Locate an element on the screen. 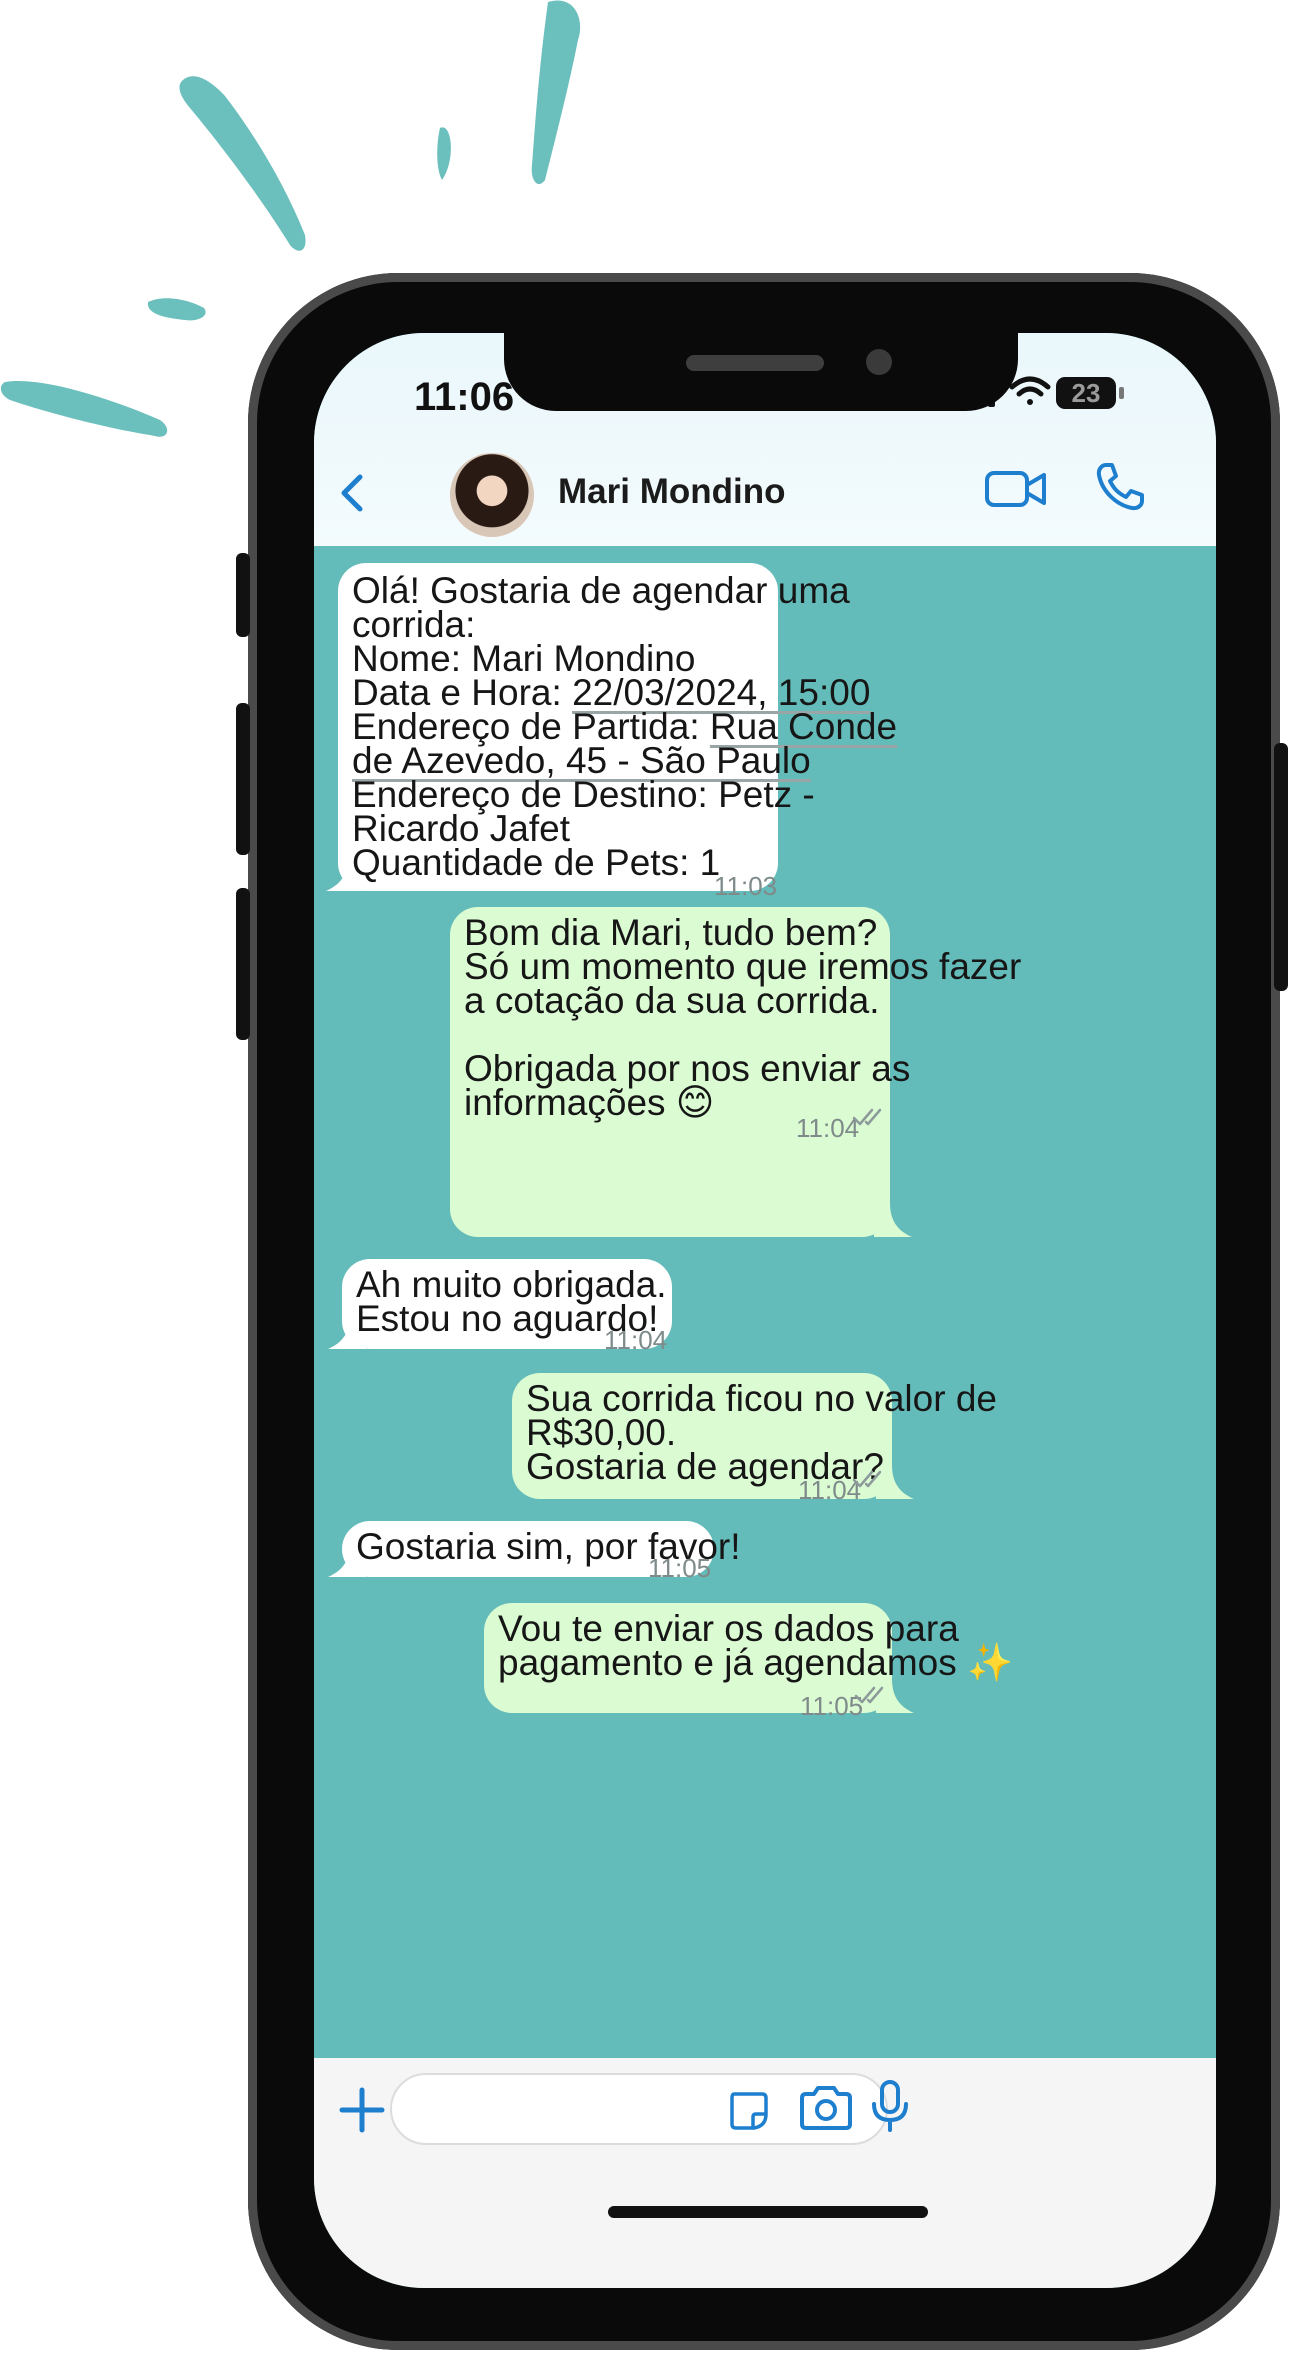  incoming-message: Gostaria sim, por favor! 11:05 is located at coordinates (541, 1552).